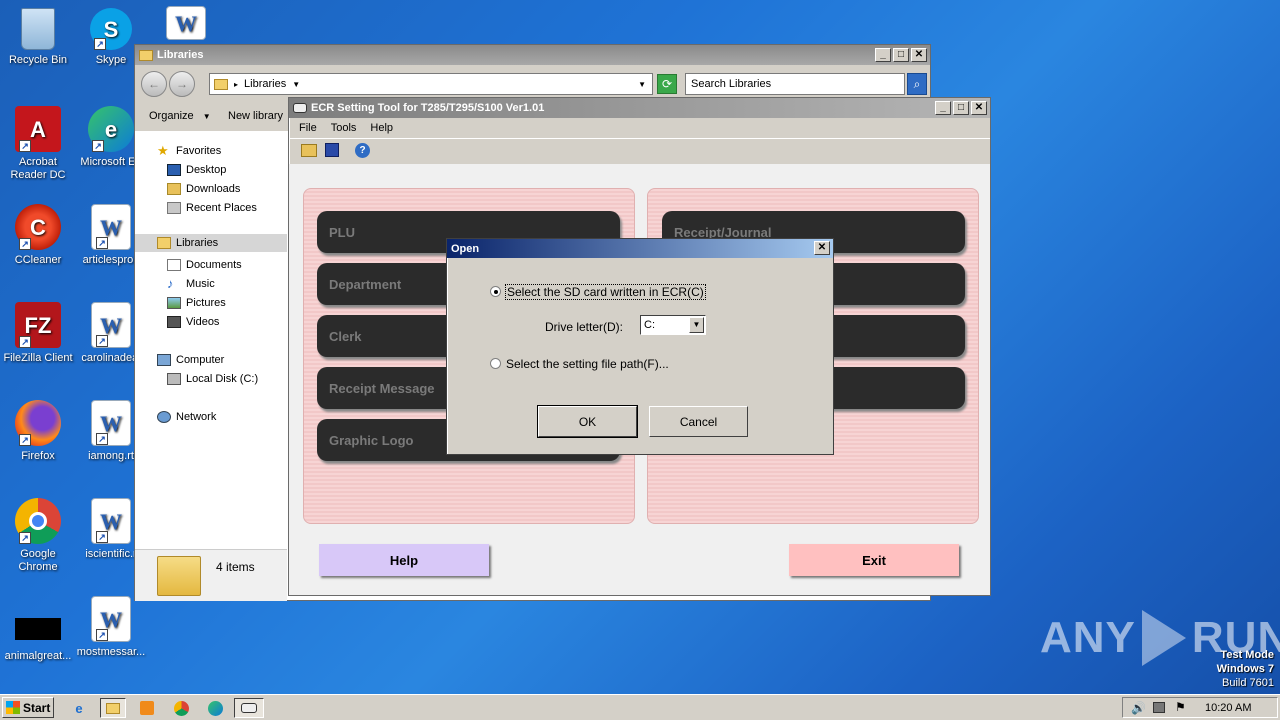  What do you see at coordinates (1138, 708) in the screenshot?
I see `volume-icon: 🔊` at bounding box center [1138, 708].